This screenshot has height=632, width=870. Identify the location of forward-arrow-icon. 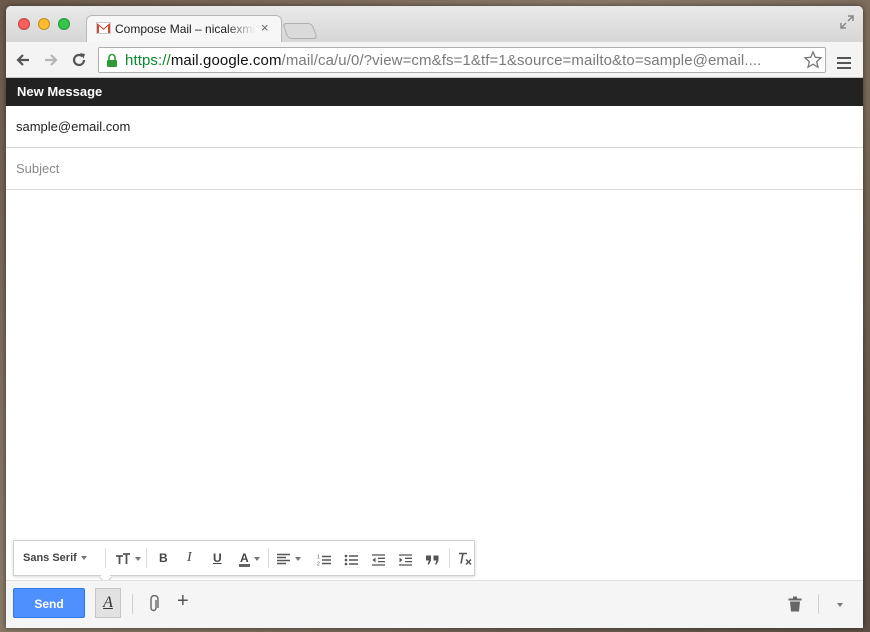
(51, 60).